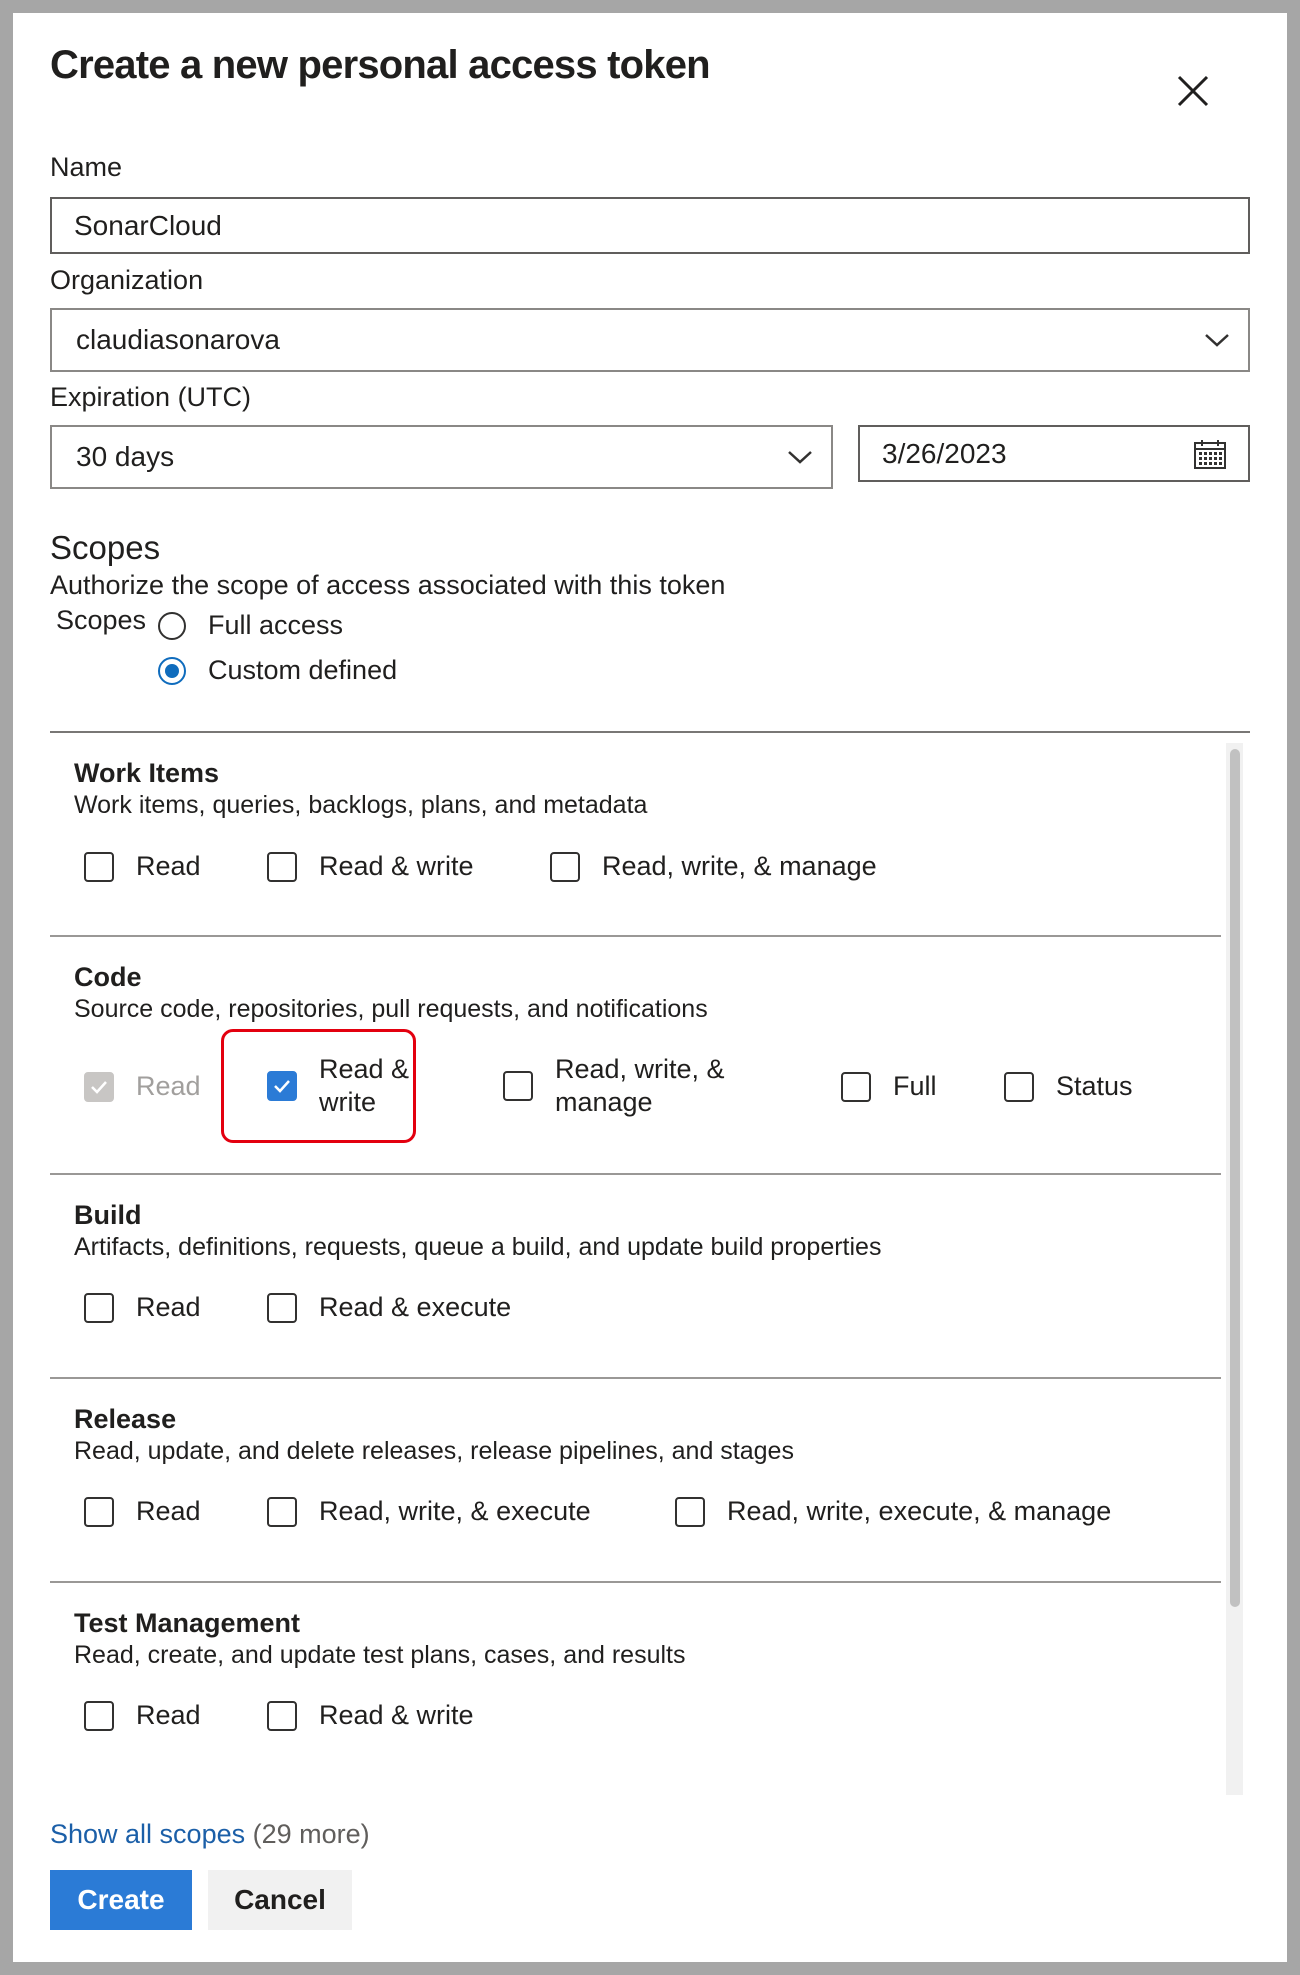 The height and width of the screenshot is (1975, 1300). I want to click on dialog-title: Create a new personal access token, so click(380, 65).